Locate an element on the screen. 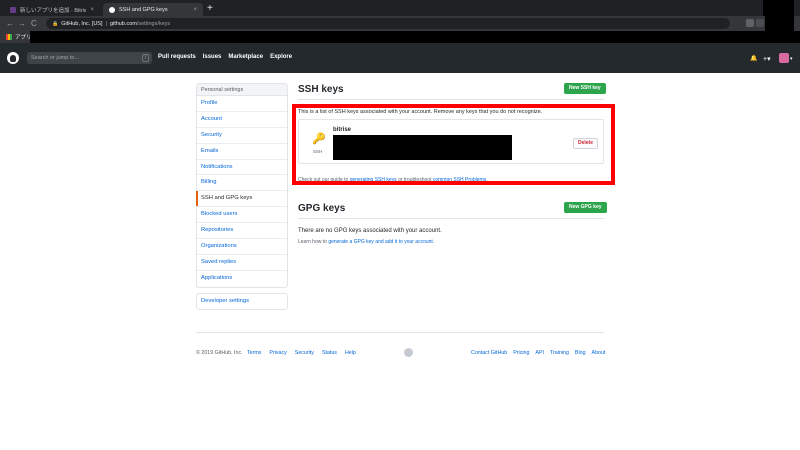 The image size is (800, 450). browser-tab-bitrise: 新しいアプリを追加 · Bitrise × is located at coordinates (52, 9).